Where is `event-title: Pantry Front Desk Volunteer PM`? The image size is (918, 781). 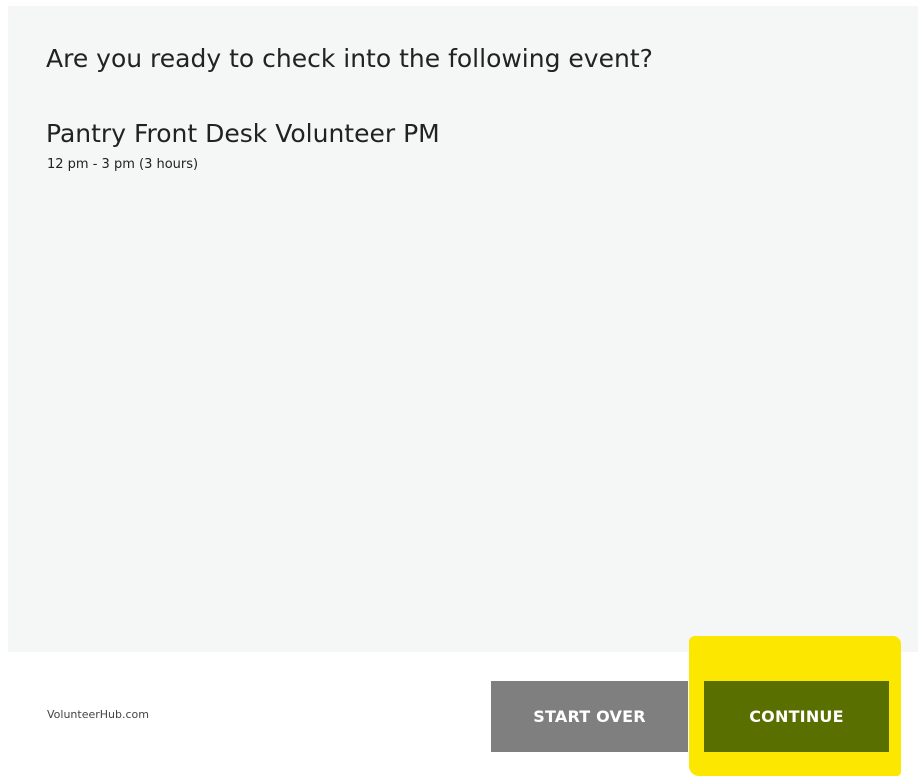 event-title: Pantry Front Desk Volunteer PM is located at coordinates (243, 133).